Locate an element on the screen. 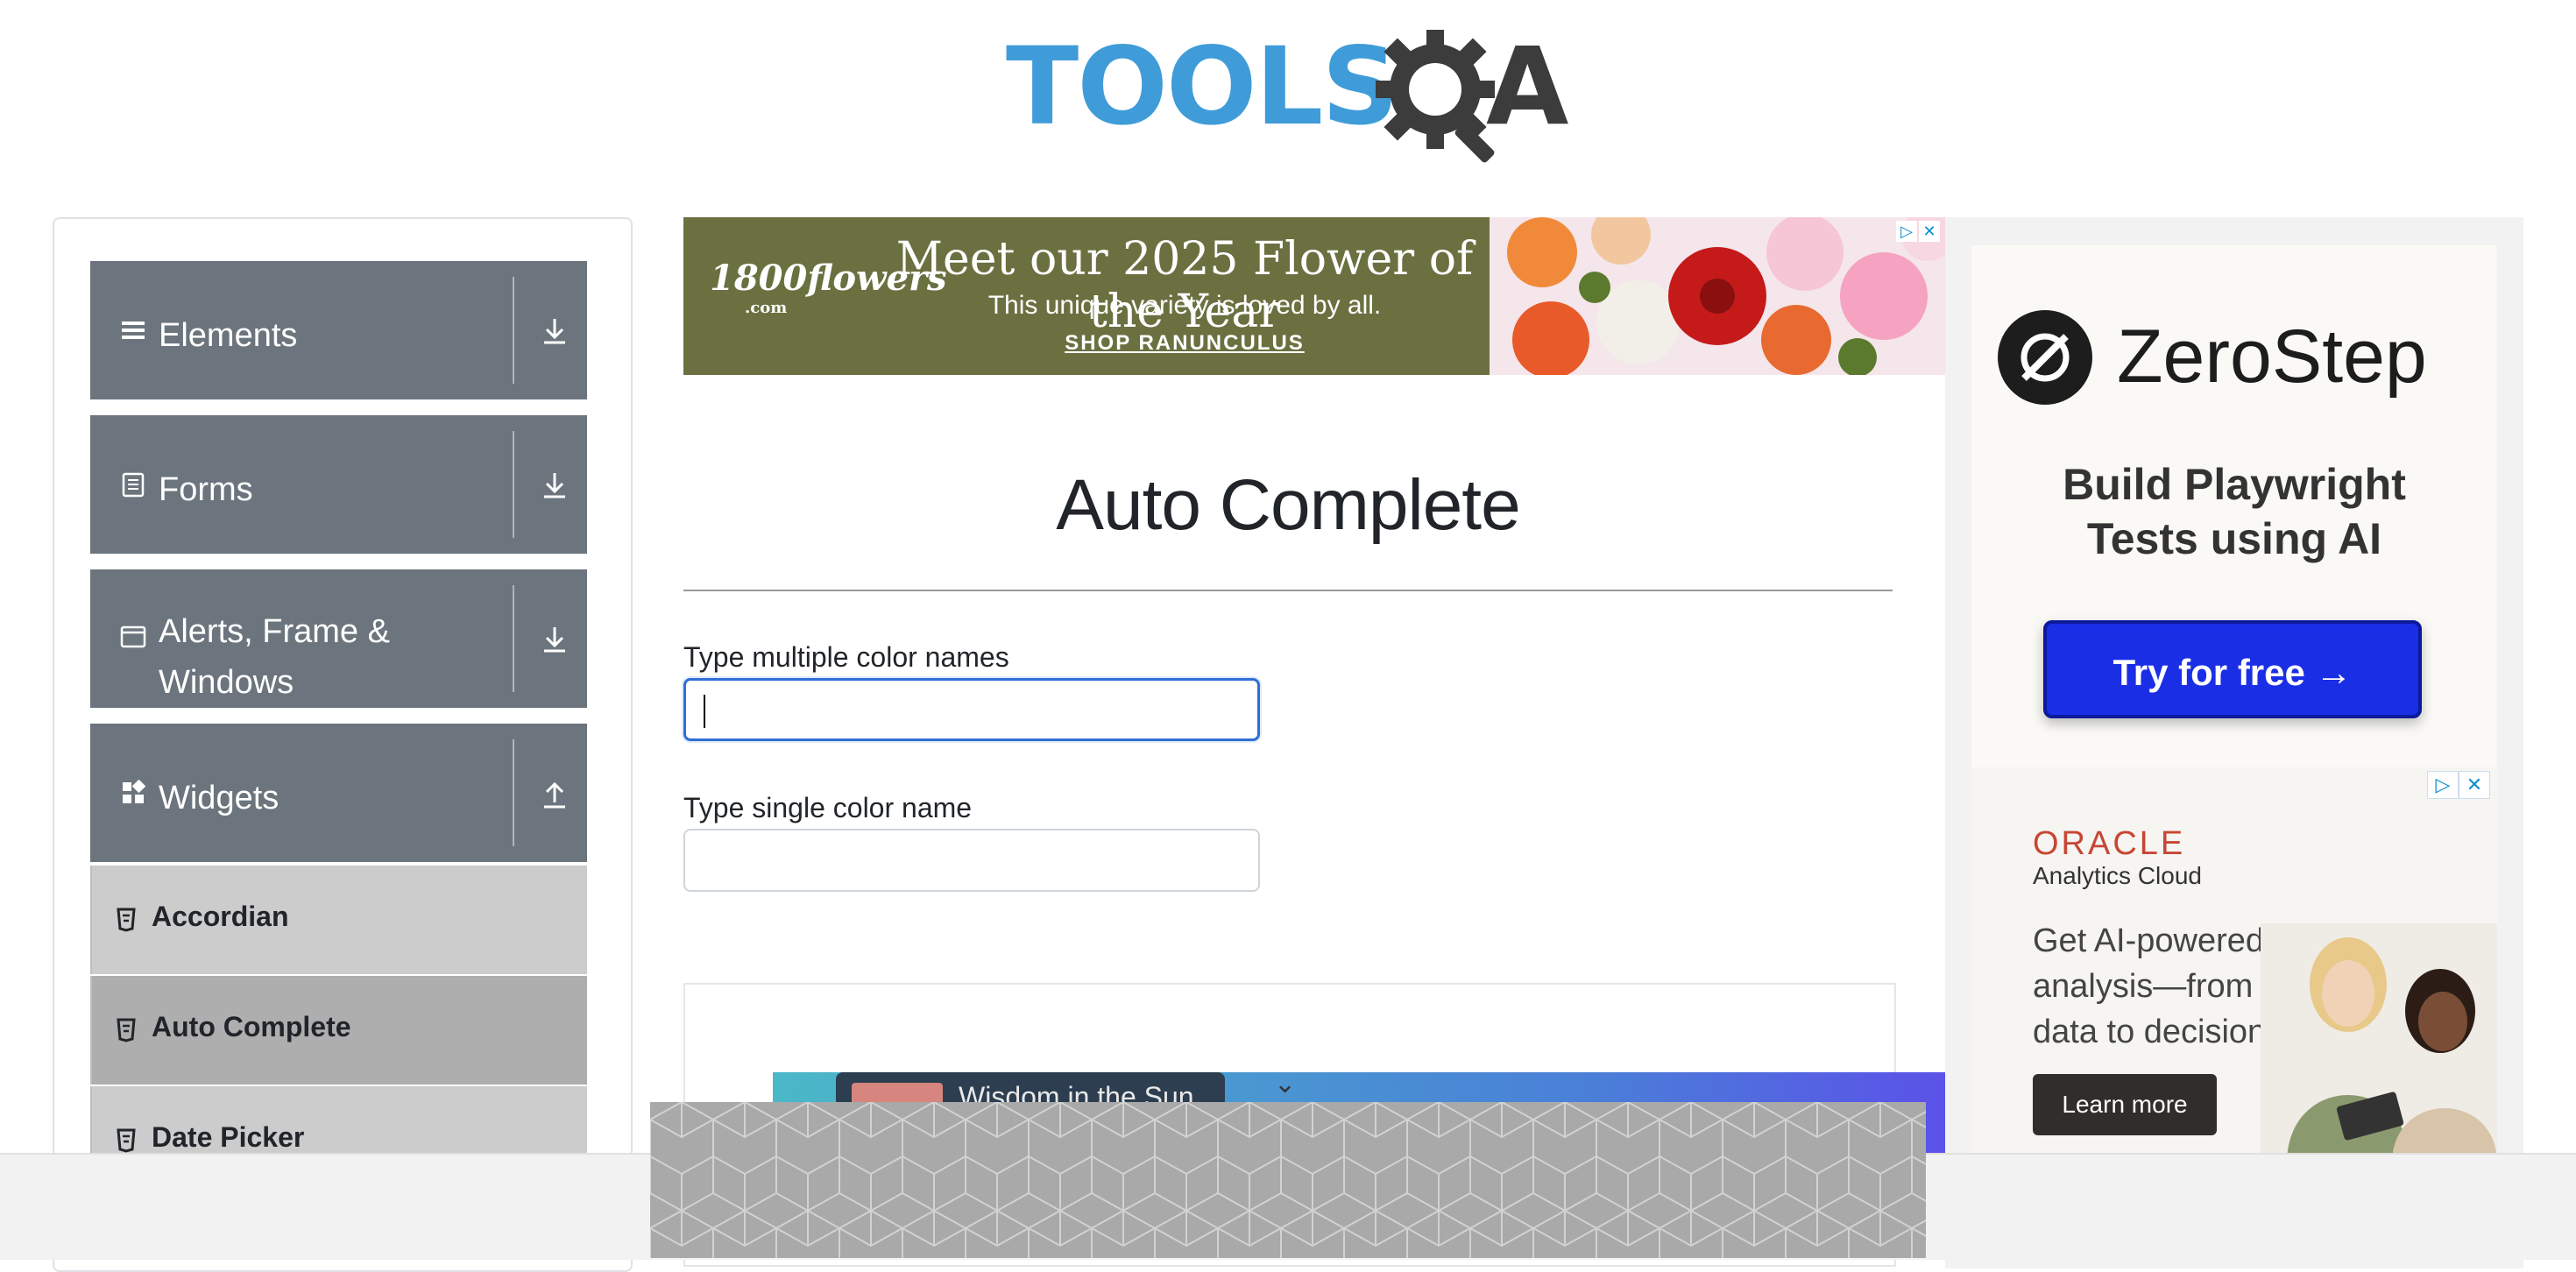 The width and height of the screenshot is (2576, 1272). sidebar-group-label: Forms is located at coordinates (206, 489).